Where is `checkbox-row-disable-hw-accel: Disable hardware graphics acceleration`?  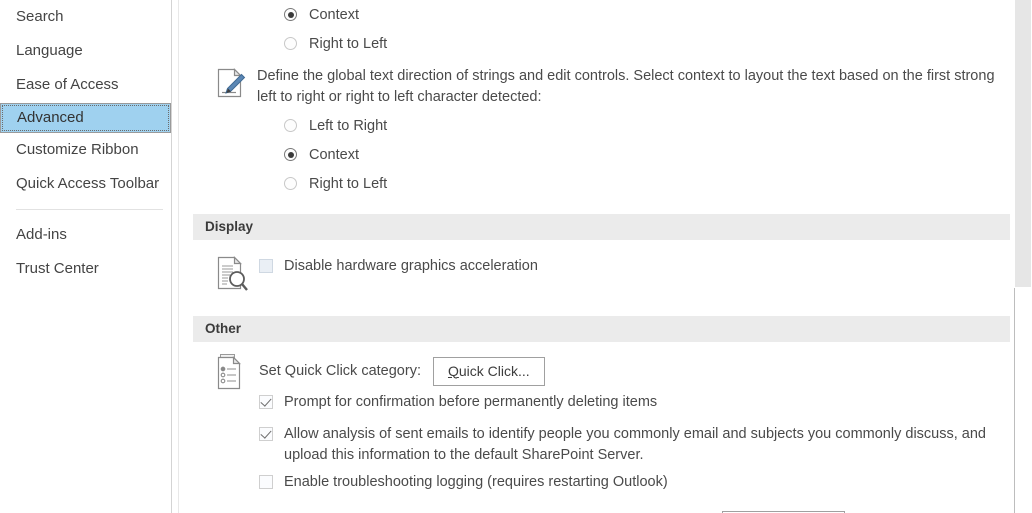
checkbox-row-disable-hw-accel: Disable hardware graphics acceleration is located at coordinates (398, 270).